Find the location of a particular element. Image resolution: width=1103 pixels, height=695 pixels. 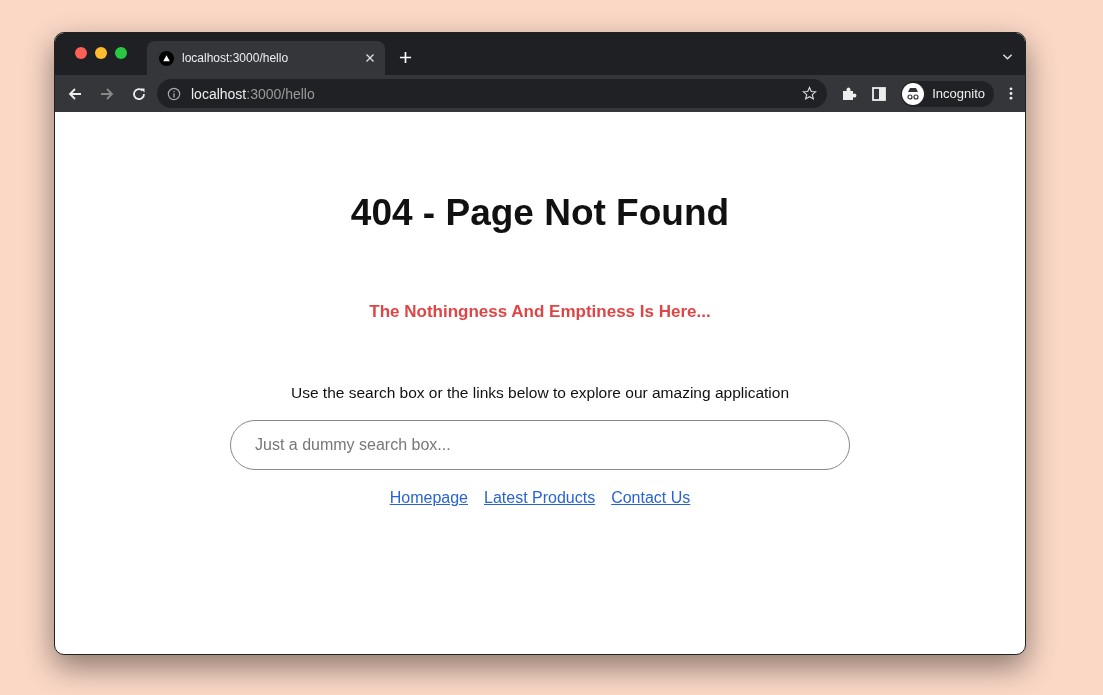

url-path: :3000/hello is located at coordinates (280, 93).